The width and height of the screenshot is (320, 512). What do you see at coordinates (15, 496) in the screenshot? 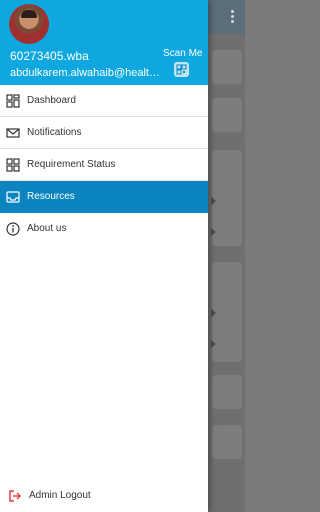
I see `logout-icon` at bounding box center [15, 496].